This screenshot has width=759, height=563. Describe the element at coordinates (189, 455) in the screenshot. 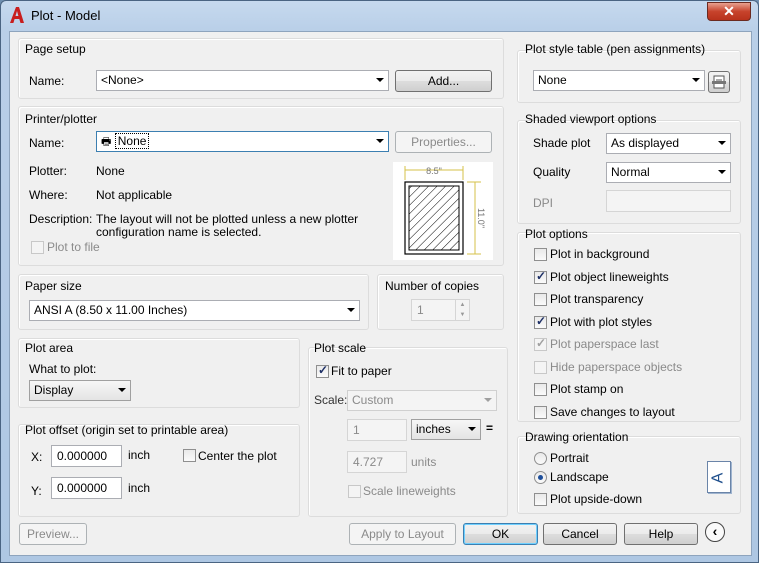

I see `center-plot-checkbox` at that location.